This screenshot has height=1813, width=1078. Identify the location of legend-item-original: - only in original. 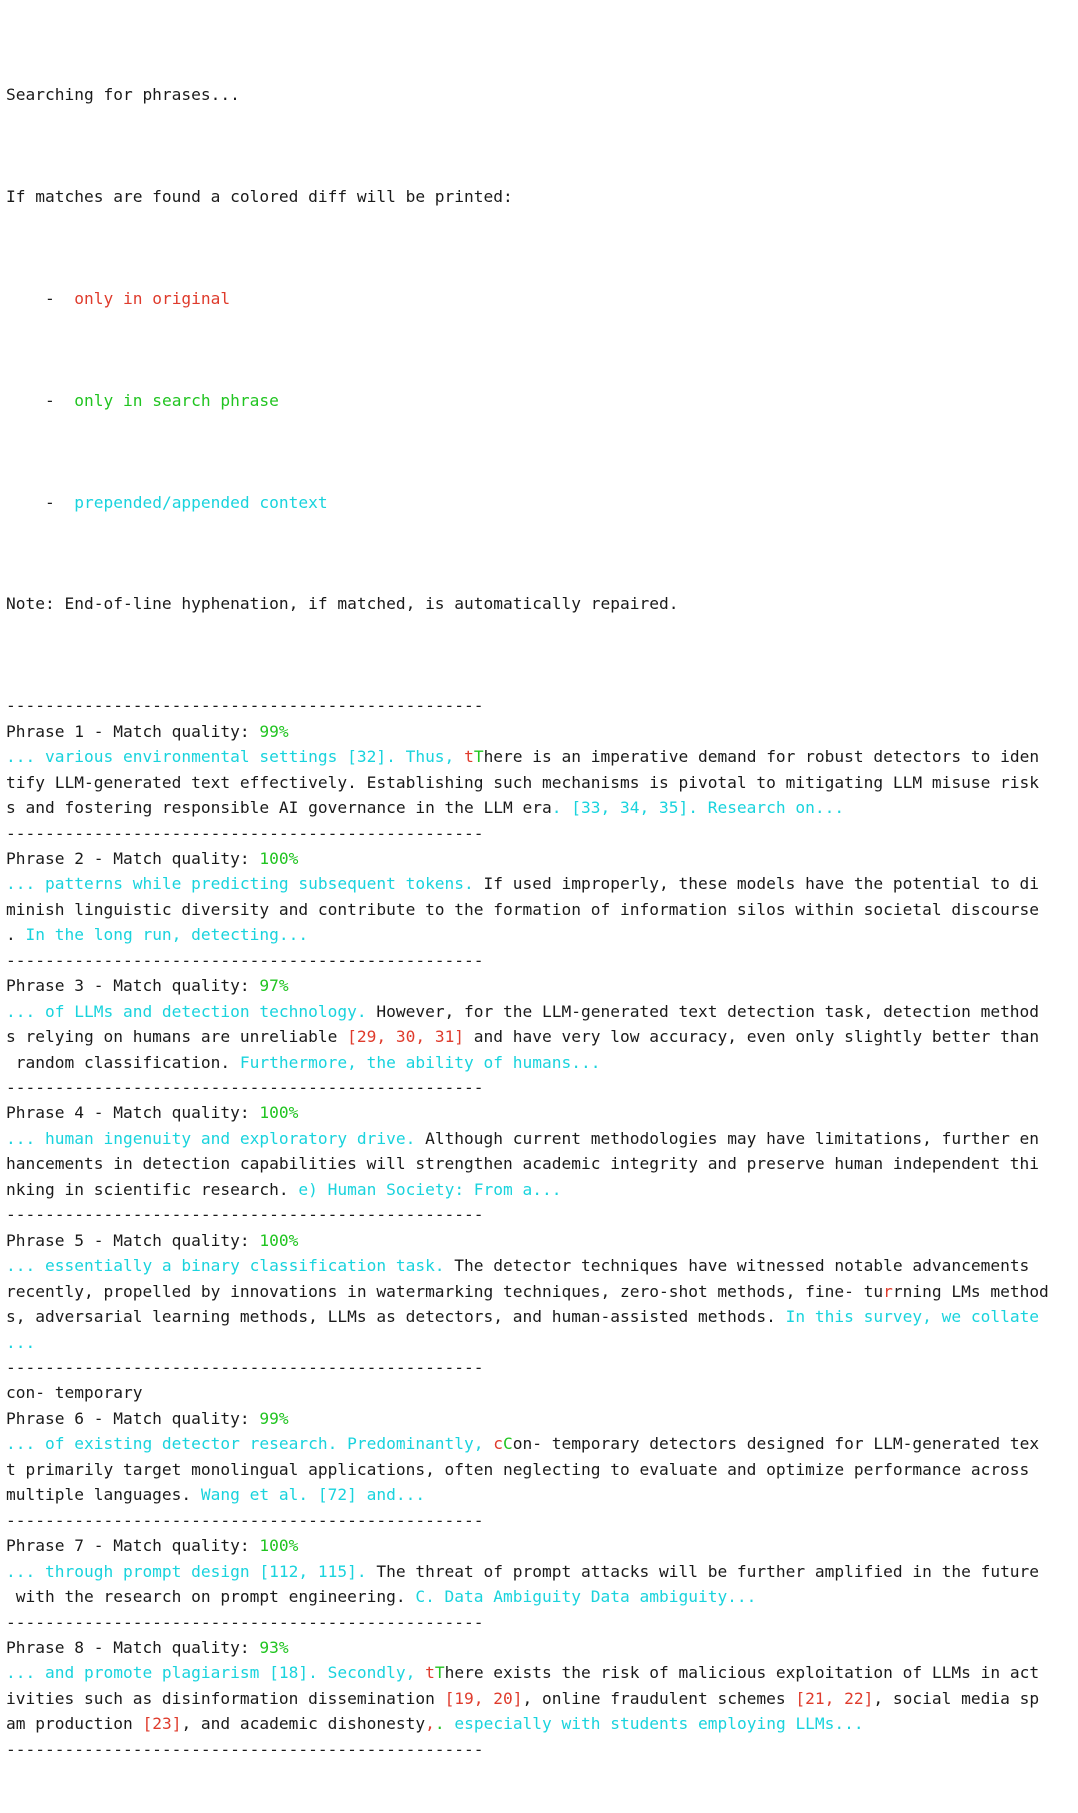
(542, 298).